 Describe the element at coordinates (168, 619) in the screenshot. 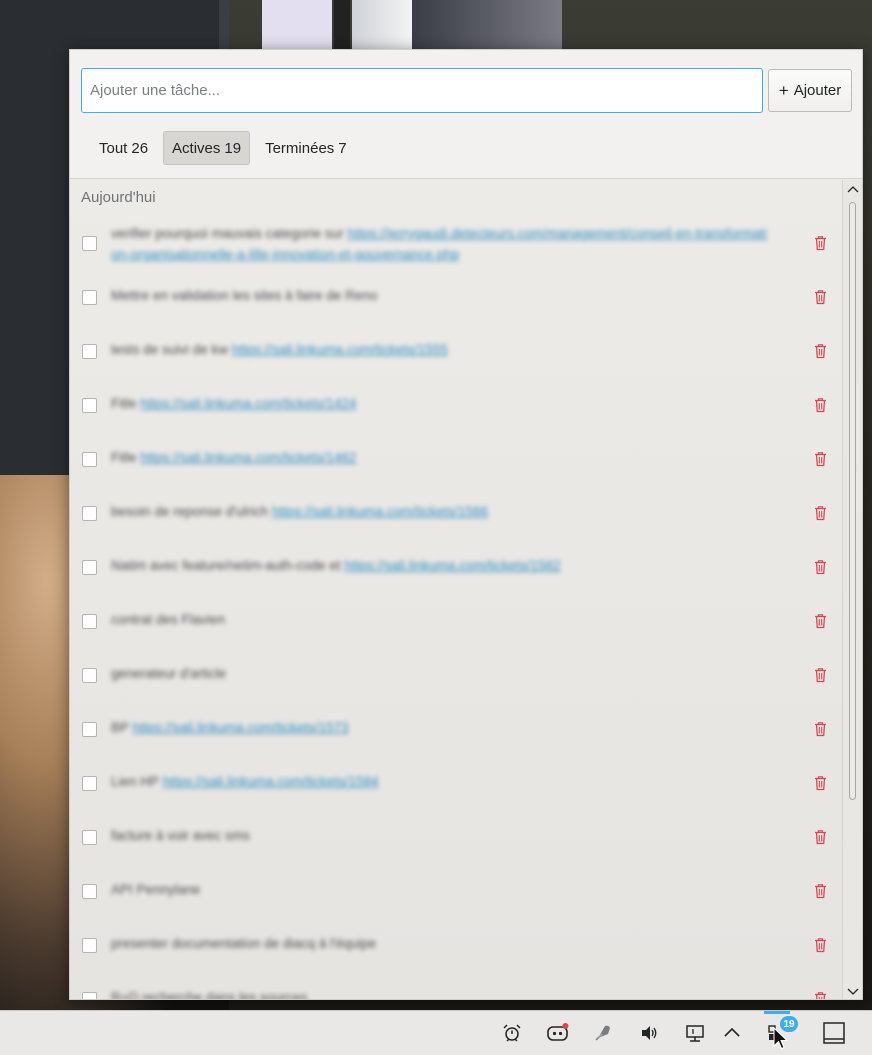

I see `task-label: contrat des Flavien` at that location.